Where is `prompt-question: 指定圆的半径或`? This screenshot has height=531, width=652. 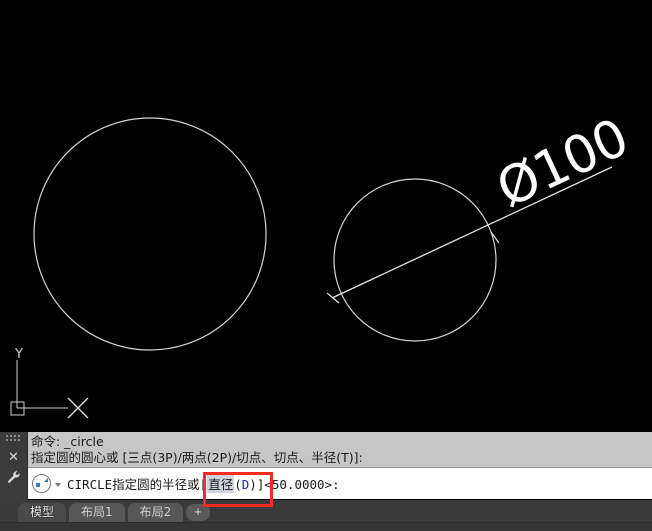 prompt-question: 指定圆的半径或 is located at coordinates (156, 484).